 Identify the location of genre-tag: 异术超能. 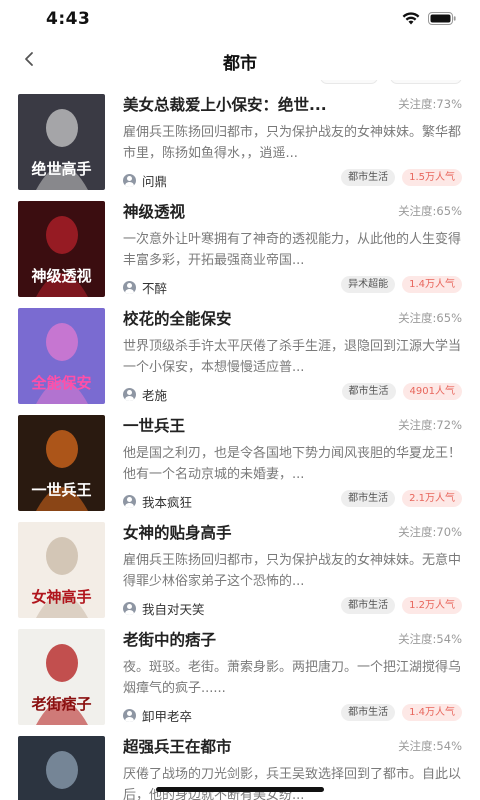
(368, 284).